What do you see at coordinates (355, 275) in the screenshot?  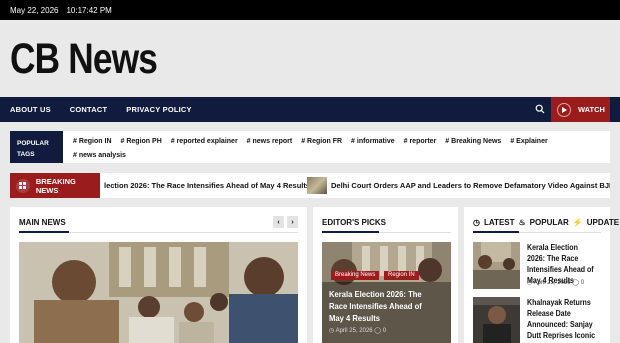 I see `category-badge: Breaking News` at bounding box center [355, 275].